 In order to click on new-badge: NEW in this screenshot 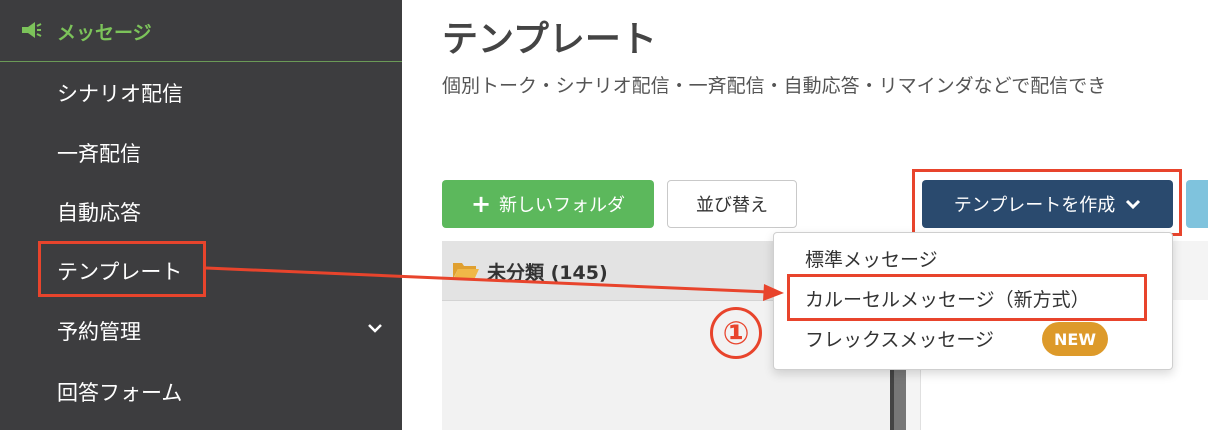, I will do `click(1075, 339)`.